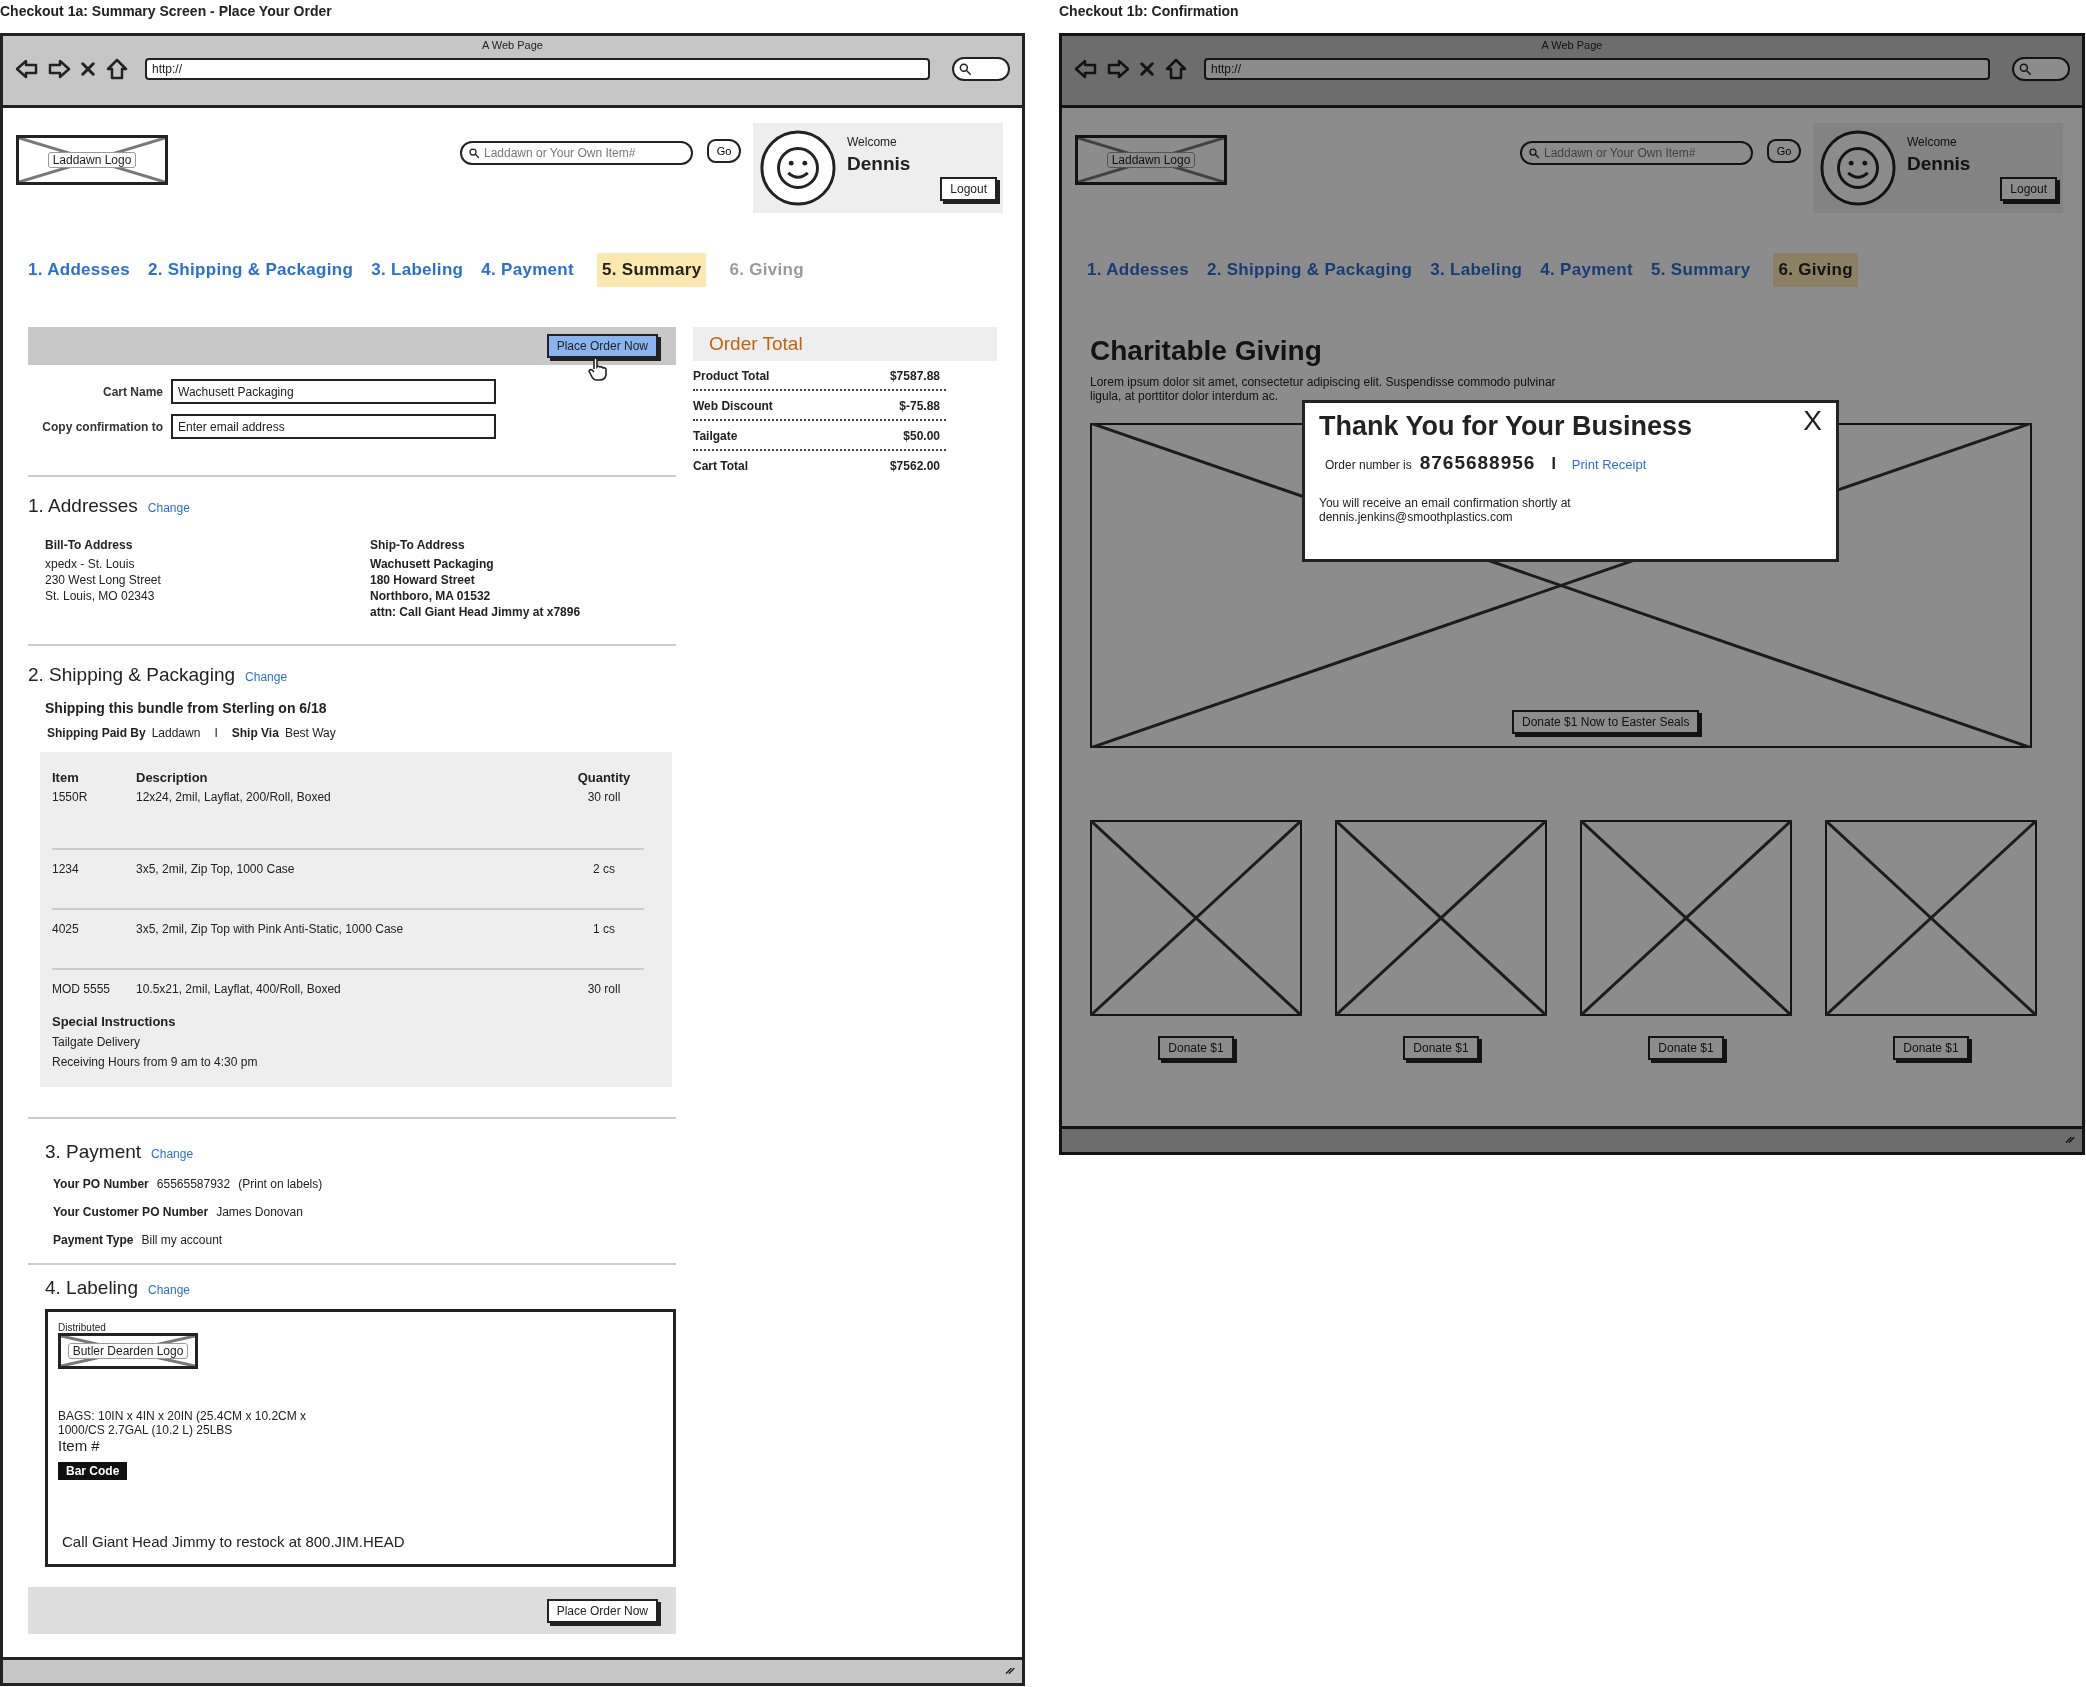 This screenshot has height=1687, width=2086. I want to click on payment-note: (Print on labels), so click(280, 1184).